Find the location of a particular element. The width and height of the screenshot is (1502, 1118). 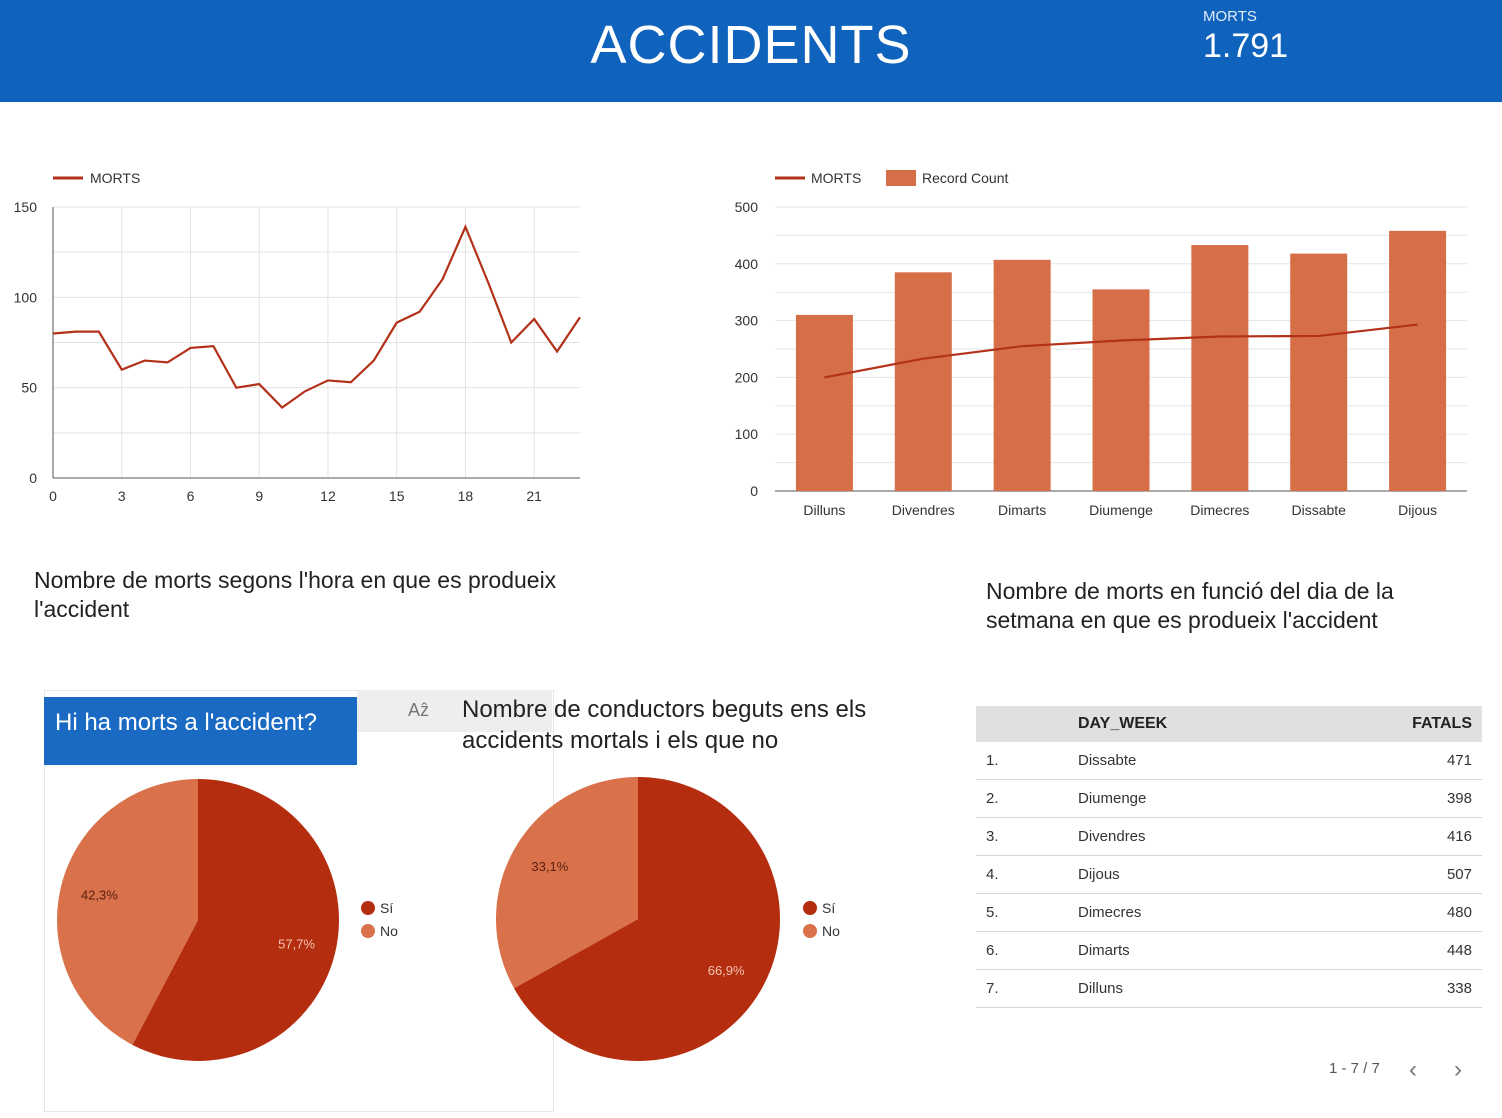

table-cell-index: 2. is located at coordinates (1026, 798).